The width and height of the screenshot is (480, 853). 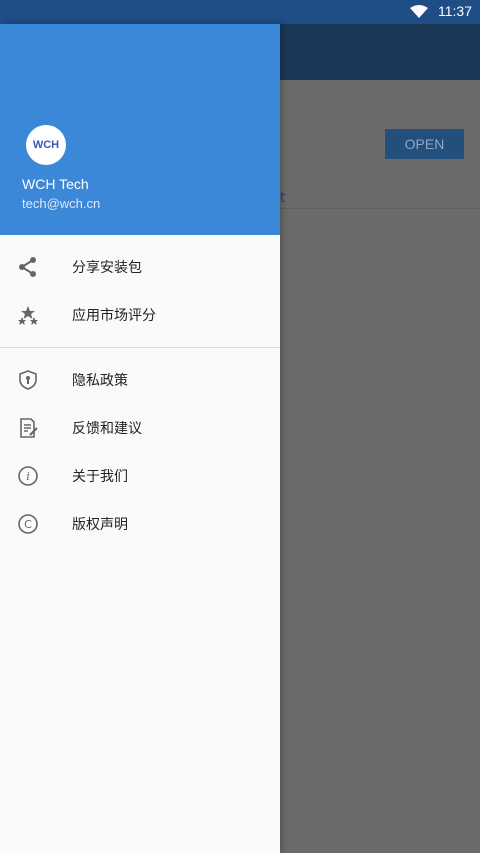 I want to click on copyright-icon: C, so click(x=28, y=524).